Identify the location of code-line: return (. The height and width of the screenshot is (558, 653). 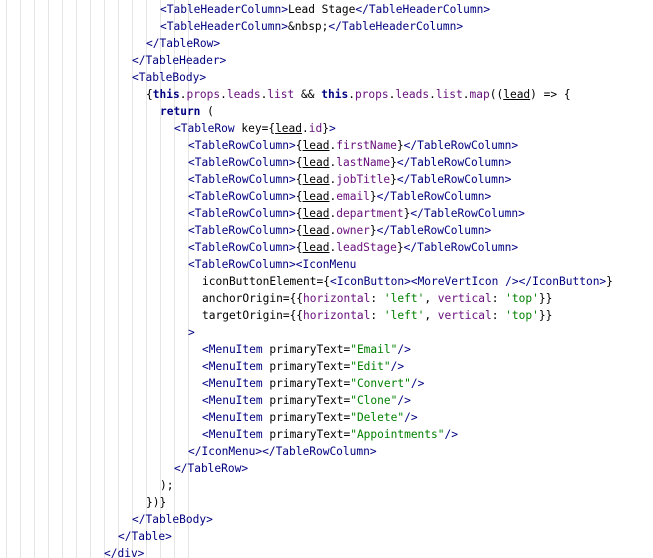
(187, 111).